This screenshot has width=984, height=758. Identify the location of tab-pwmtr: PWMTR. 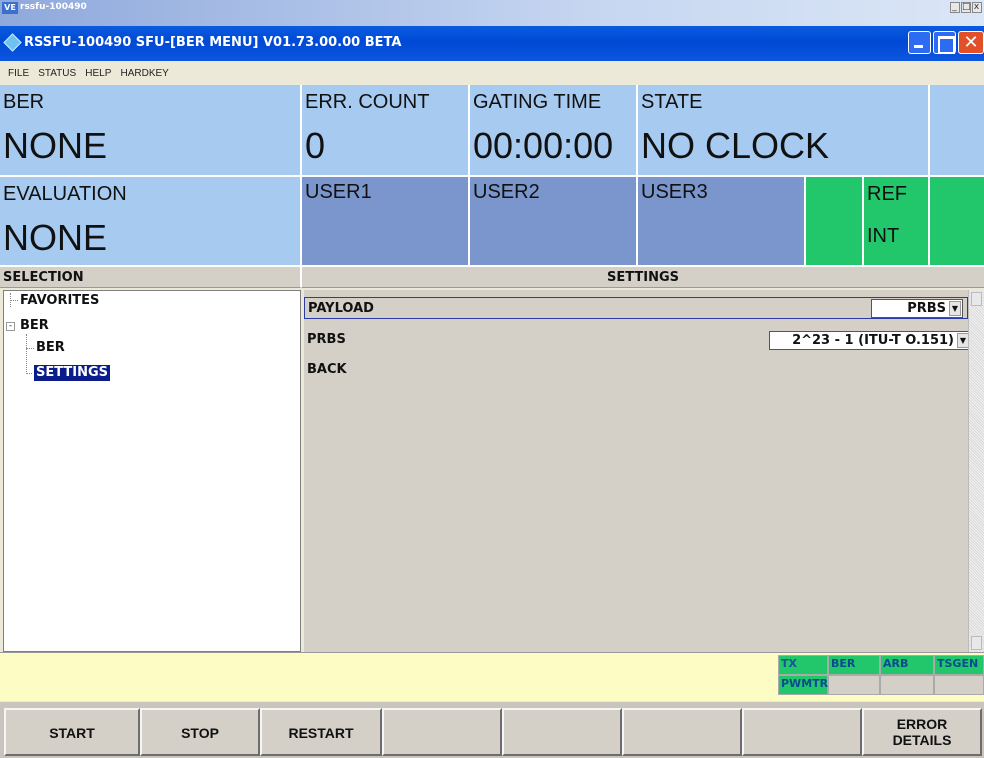
(803, 685).